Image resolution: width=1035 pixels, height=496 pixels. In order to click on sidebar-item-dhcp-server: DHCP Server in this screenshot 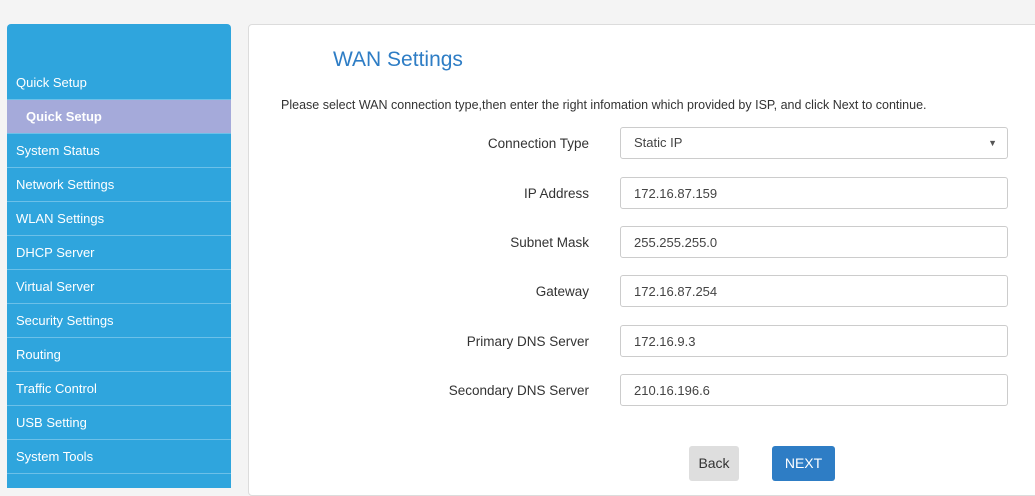, I will do `click(119, 253)`.